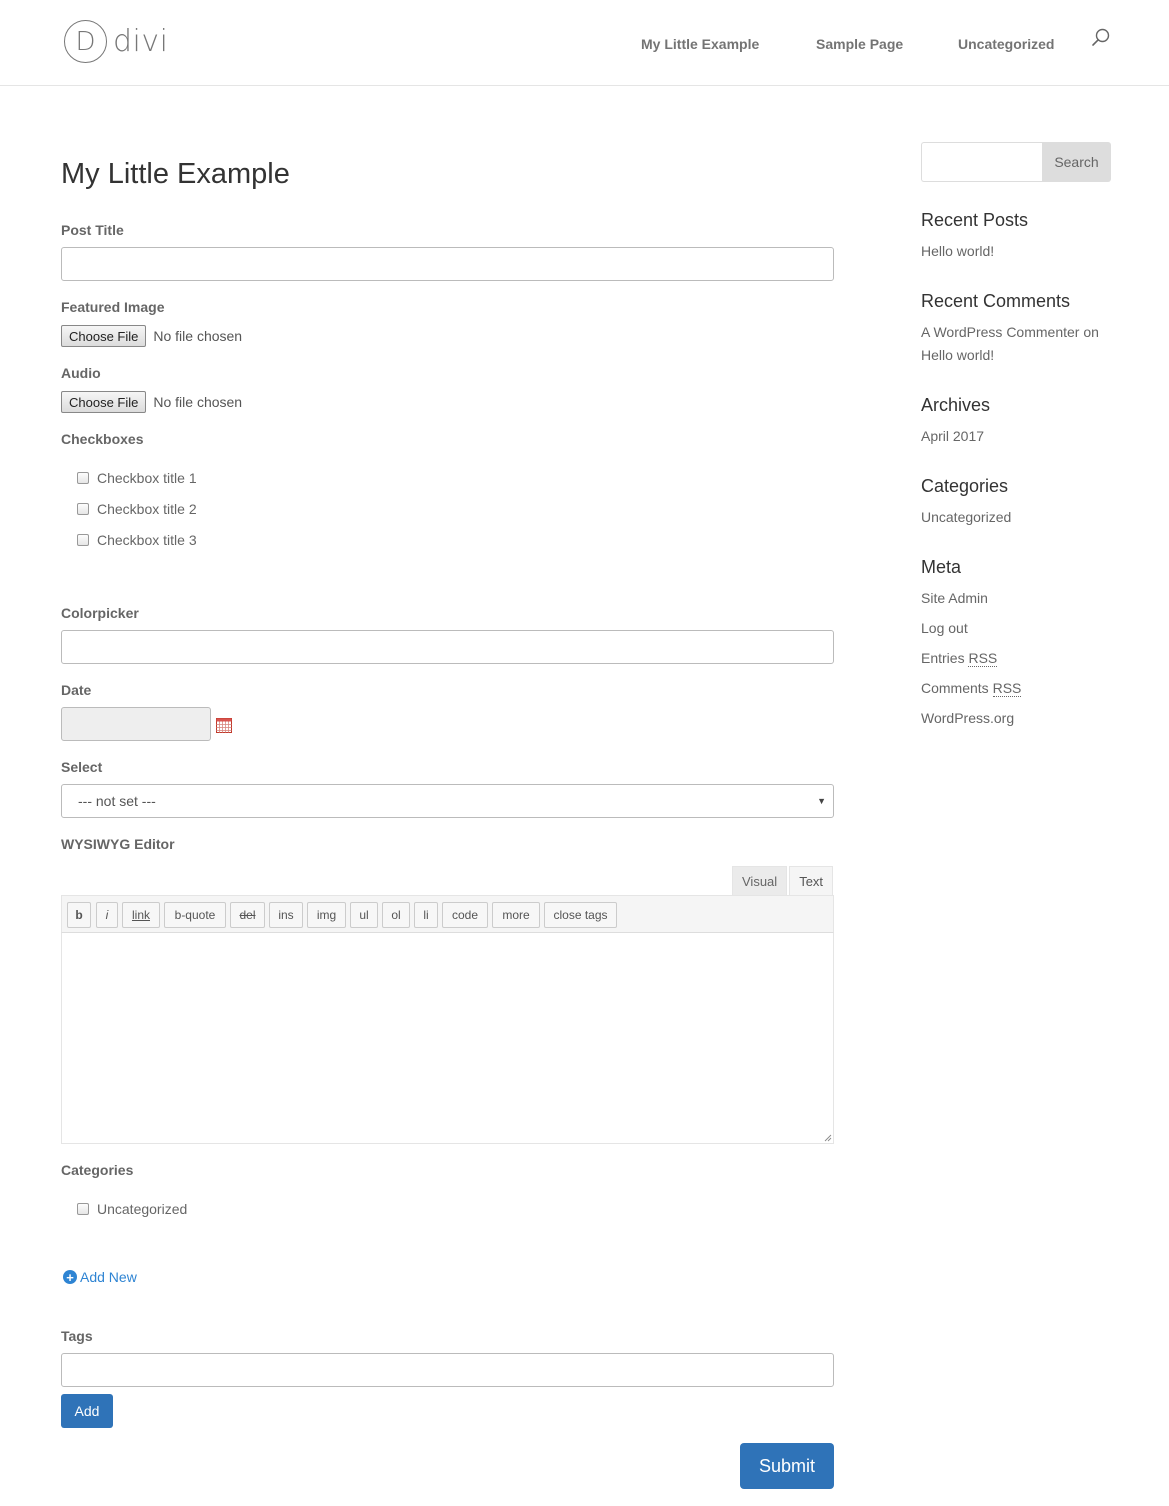 This screenshot has width=1169, height=1506. I want to click on toolbar-img-button: img, so click(326, 915).